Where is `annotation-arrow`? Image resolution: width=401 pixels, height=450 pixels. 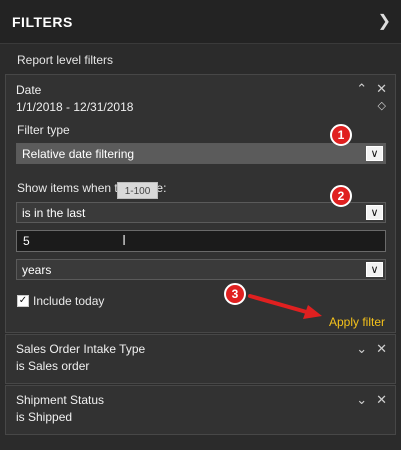
annotation-arrow is located at coordinates (285, 306).